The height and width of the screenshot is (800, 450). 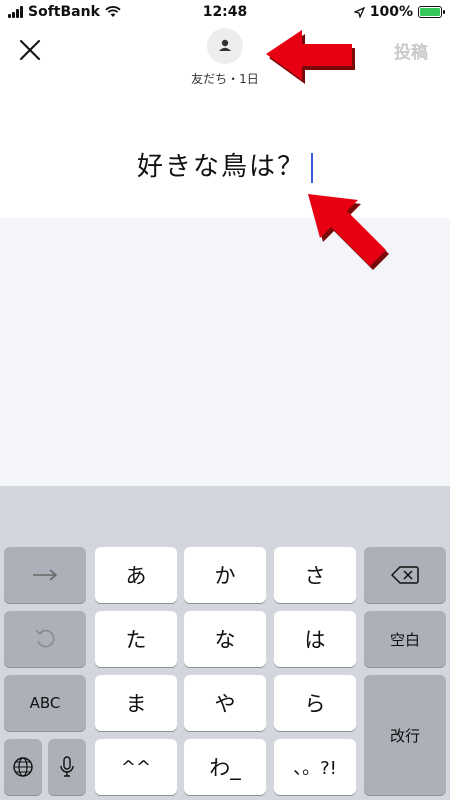 What do you see at coordinates (30, 50) in the screenshot?
I see `close-icon` at bounding box center [30, 50].